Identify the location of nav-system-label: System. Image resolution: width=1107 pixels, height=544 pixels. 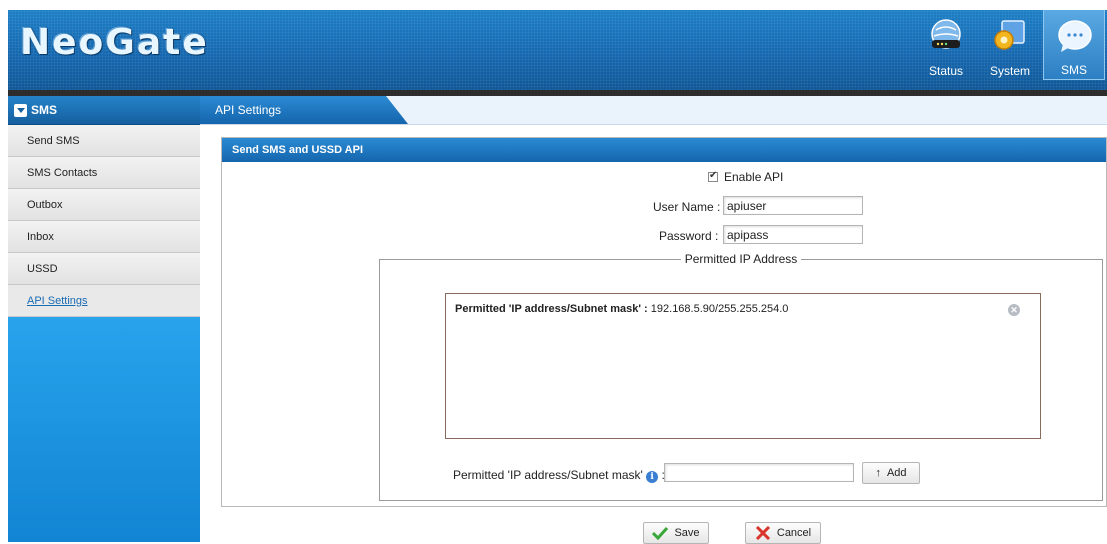
(1009, 71).